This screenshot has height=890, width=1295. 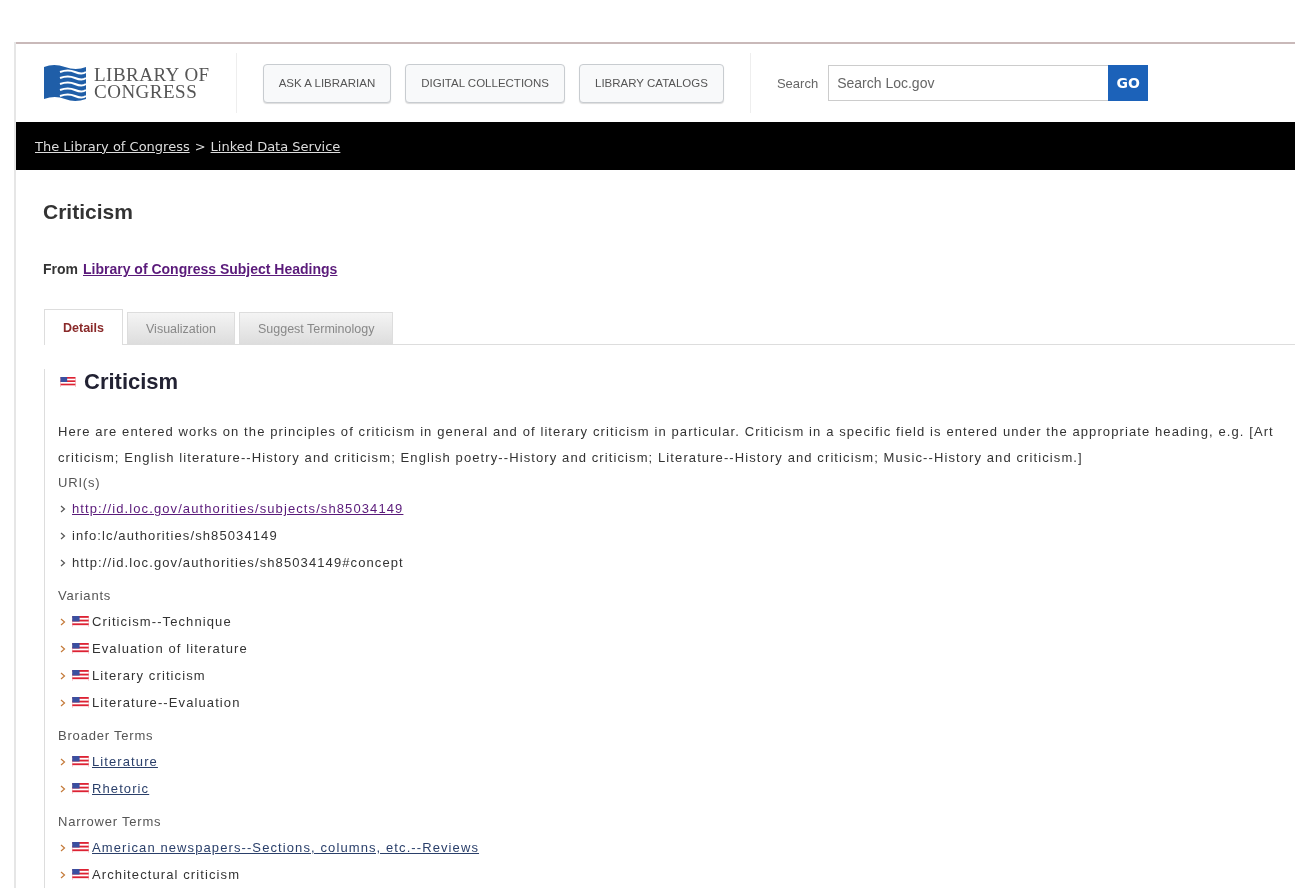 I want to click on uri-text: http://id.loc.gov/authorities/sh85034149#concept, so click(x=238, y=562).